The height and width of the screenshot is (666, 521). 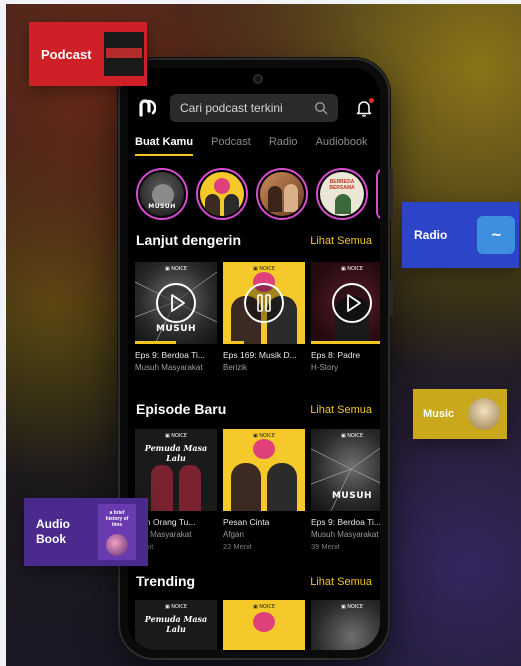 I want to click on episode-card: ▣ NOICE Pesan Cinta Afgan 22 Menit, so click(x=264, y=490).